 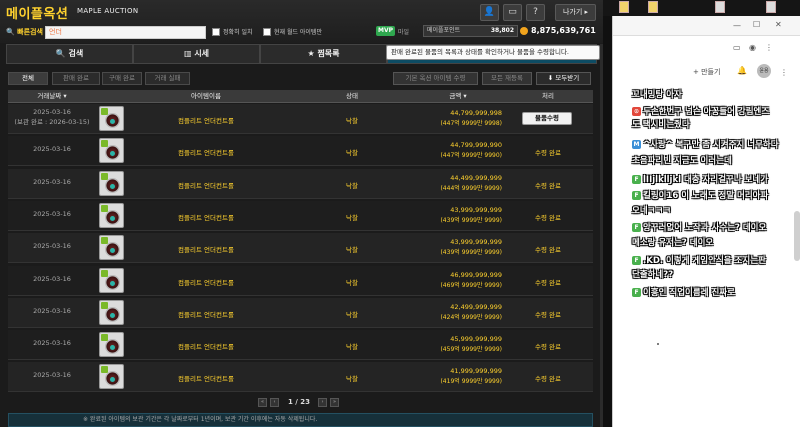 I want to click on help-icon: ?, so click(x=535, y=12).